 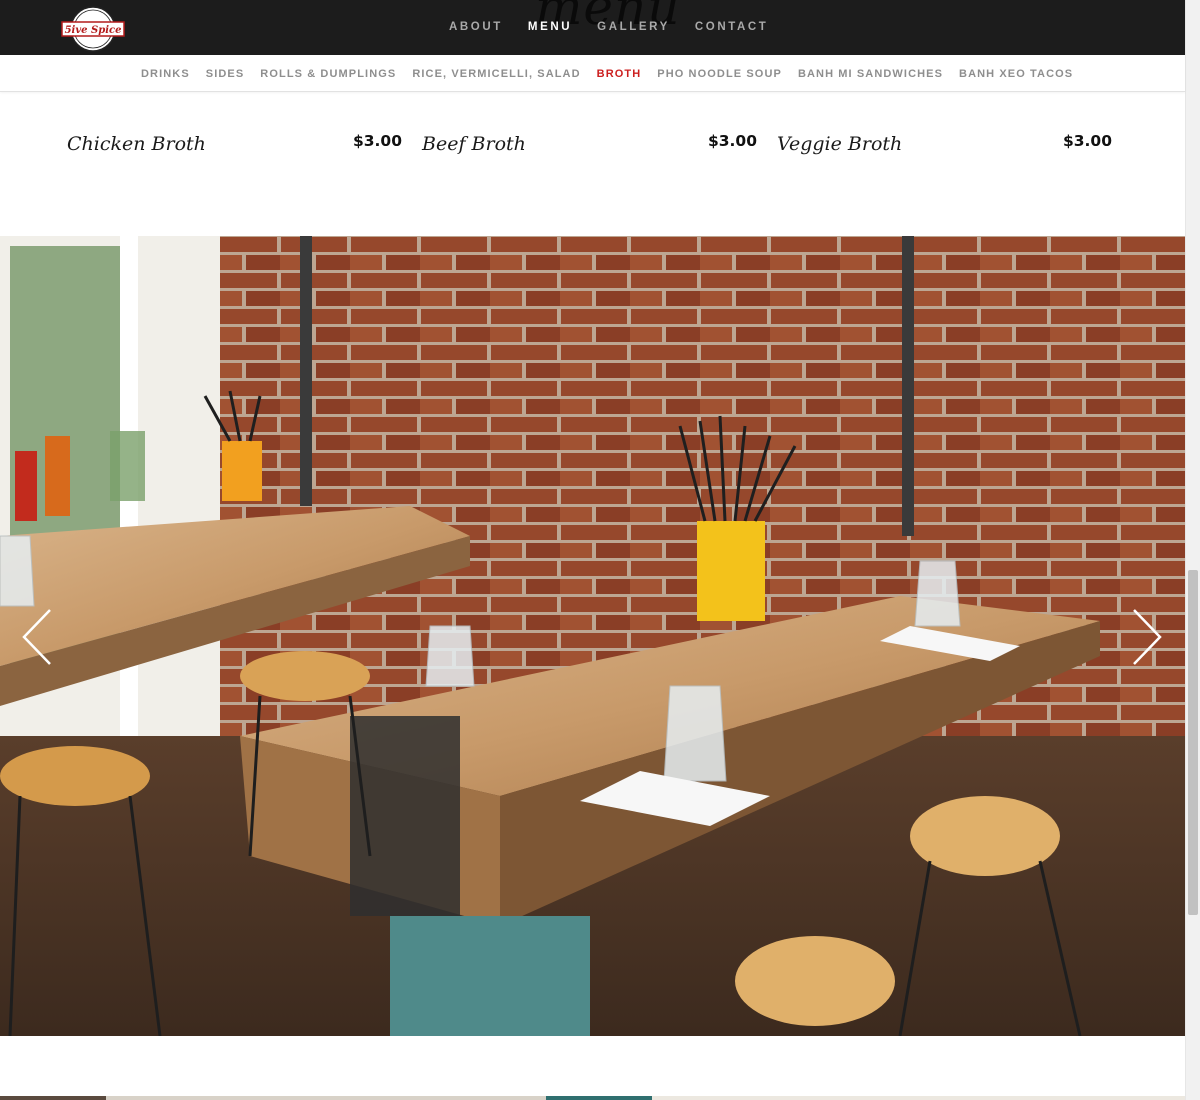 I want to click on nav-gallery: GALLERY, so click(x=633, y=27).